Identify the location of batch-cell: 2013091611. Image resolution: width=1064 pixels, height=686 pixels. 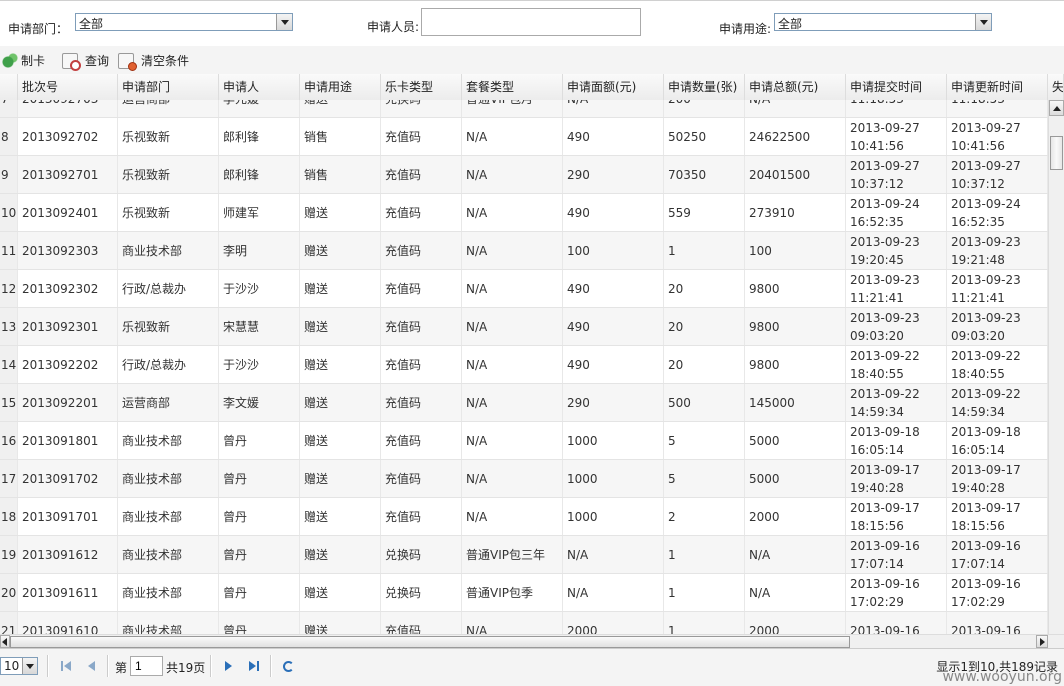
(68, 592).